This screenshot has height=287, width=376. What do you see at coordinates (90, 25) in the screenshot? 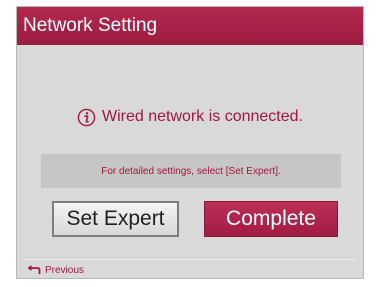
I see `dialog-title: Network Setting` at bounding box center [90, 25].